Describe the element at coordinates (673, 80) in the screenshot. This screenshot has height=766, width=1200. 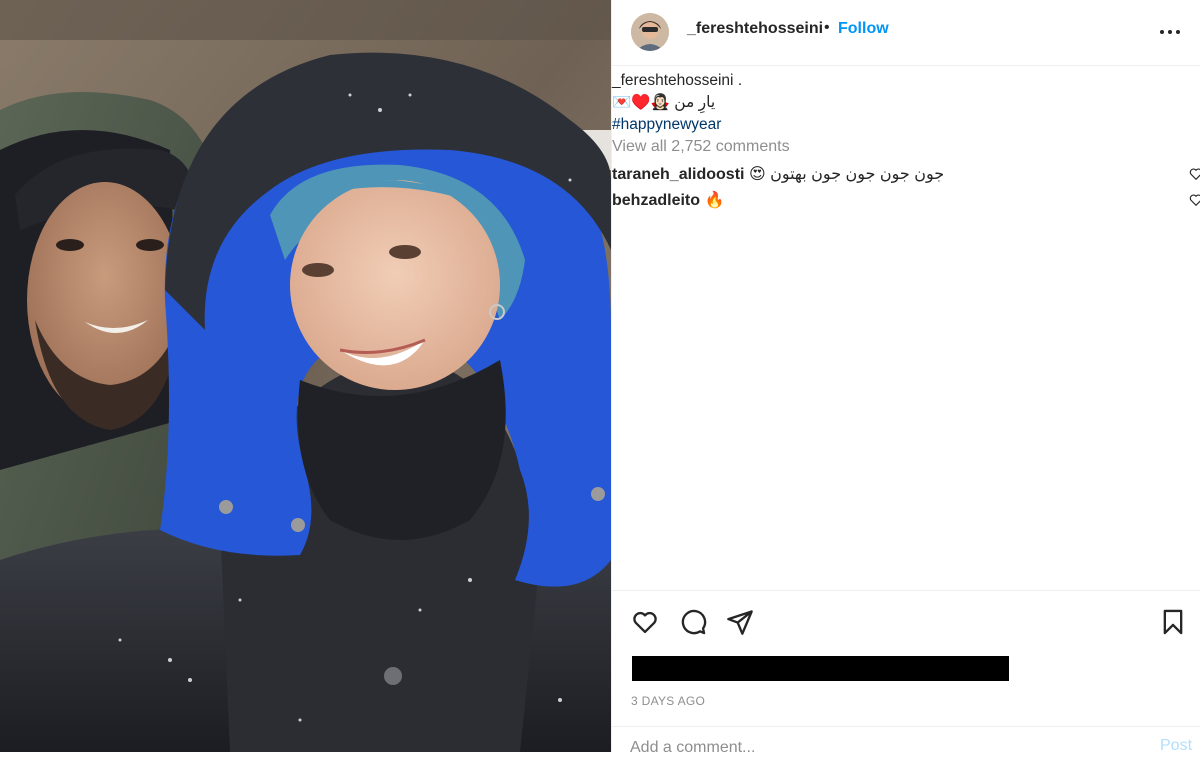
I see `caption-username: _fereshtehosseini` at that location.